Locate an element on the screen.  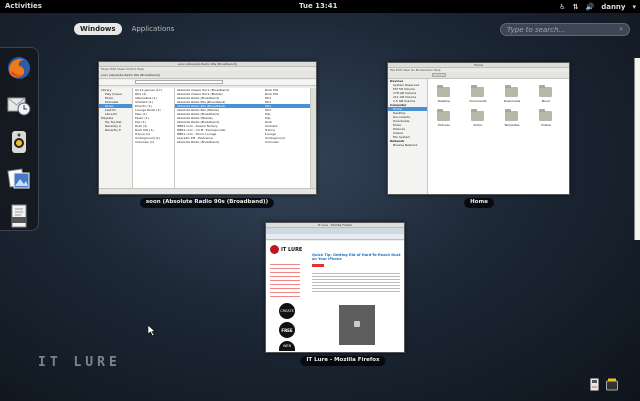
badge-free: FREE is located at coordinates (287, 330).